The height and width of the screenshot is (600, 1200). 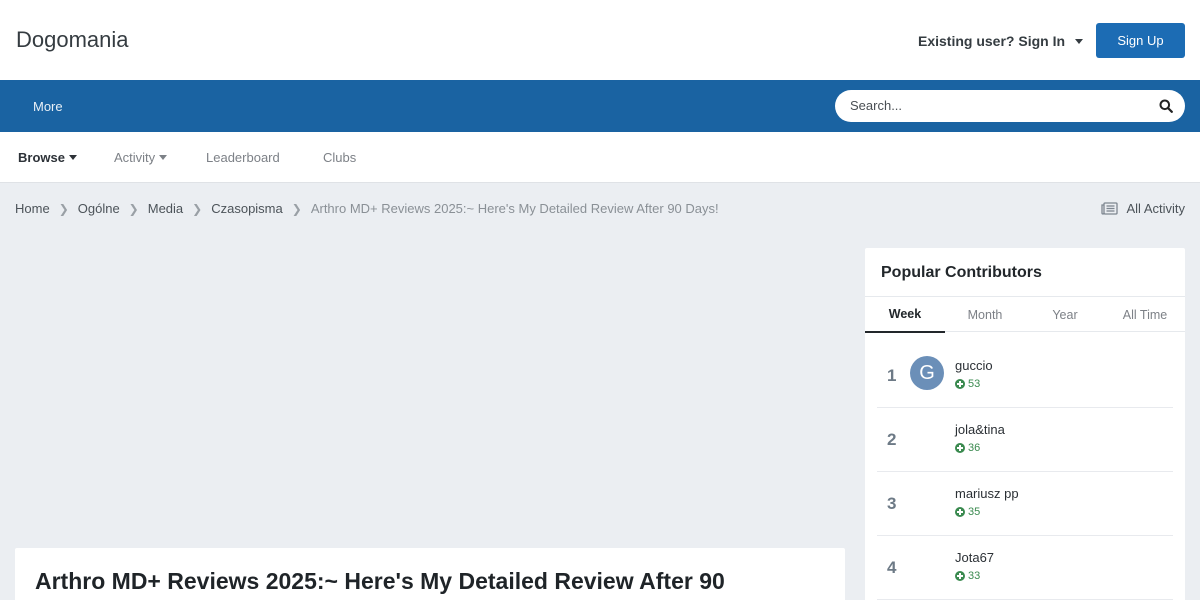 I want to click on nav-more-item: More, so click(x=48, y=106).